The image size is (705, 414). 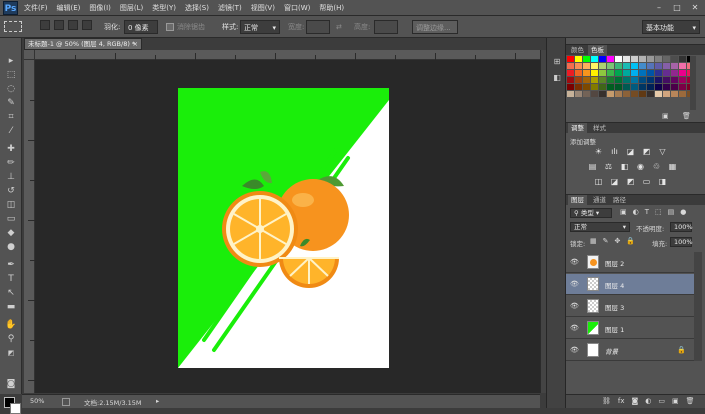 I want to click on invert-icon: ◫, so click(x=598, y=182).